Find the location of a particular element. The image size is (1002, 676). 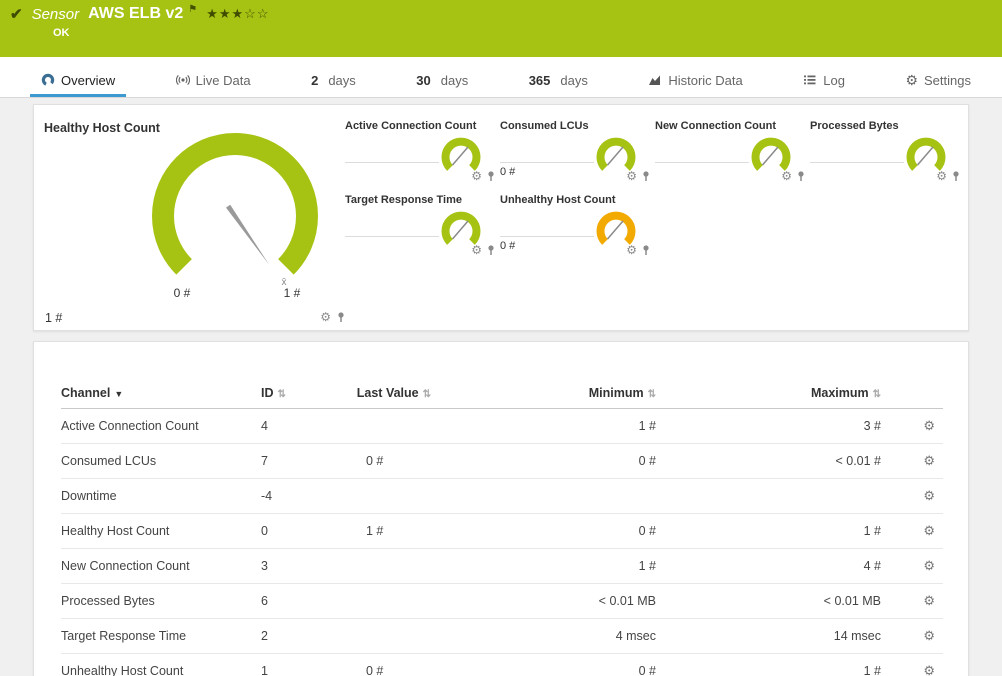

tab-settings: ⚙ Settings is located at coordinates (938, 81).